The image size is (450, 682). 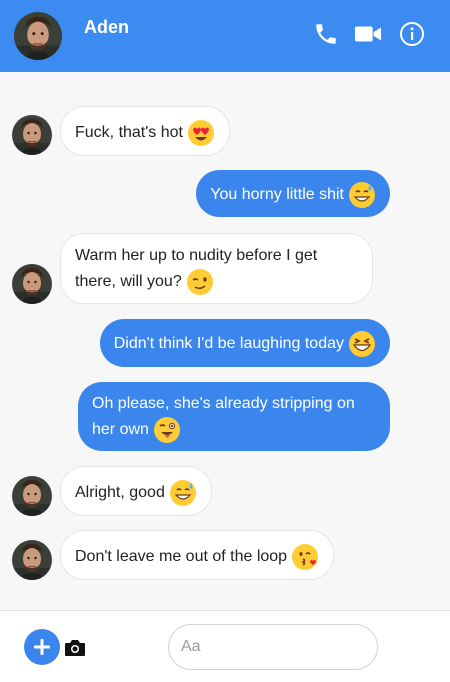 What do you see at coordinates (38, 36) in the screenshot?
I see `contact-avatar` at bounding box center [38, 36].